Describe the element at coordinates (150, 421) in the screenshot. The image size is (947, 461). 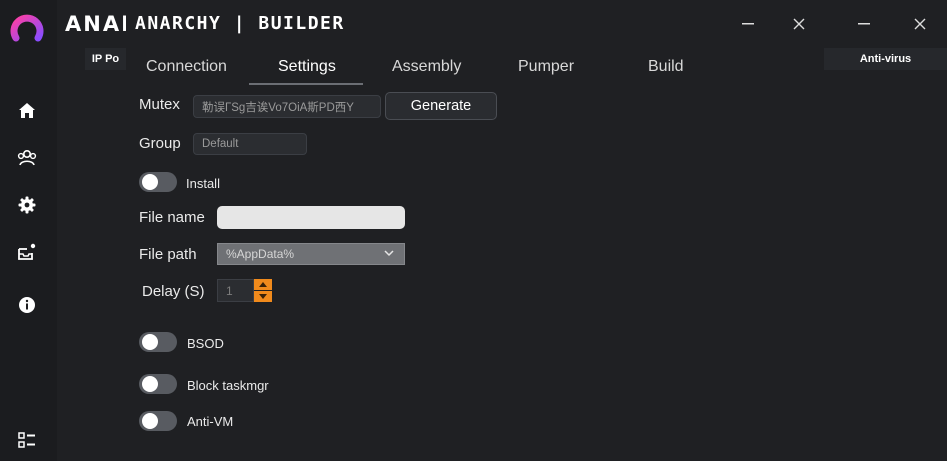
I see `anti-vm-toggle-knob` at that location.